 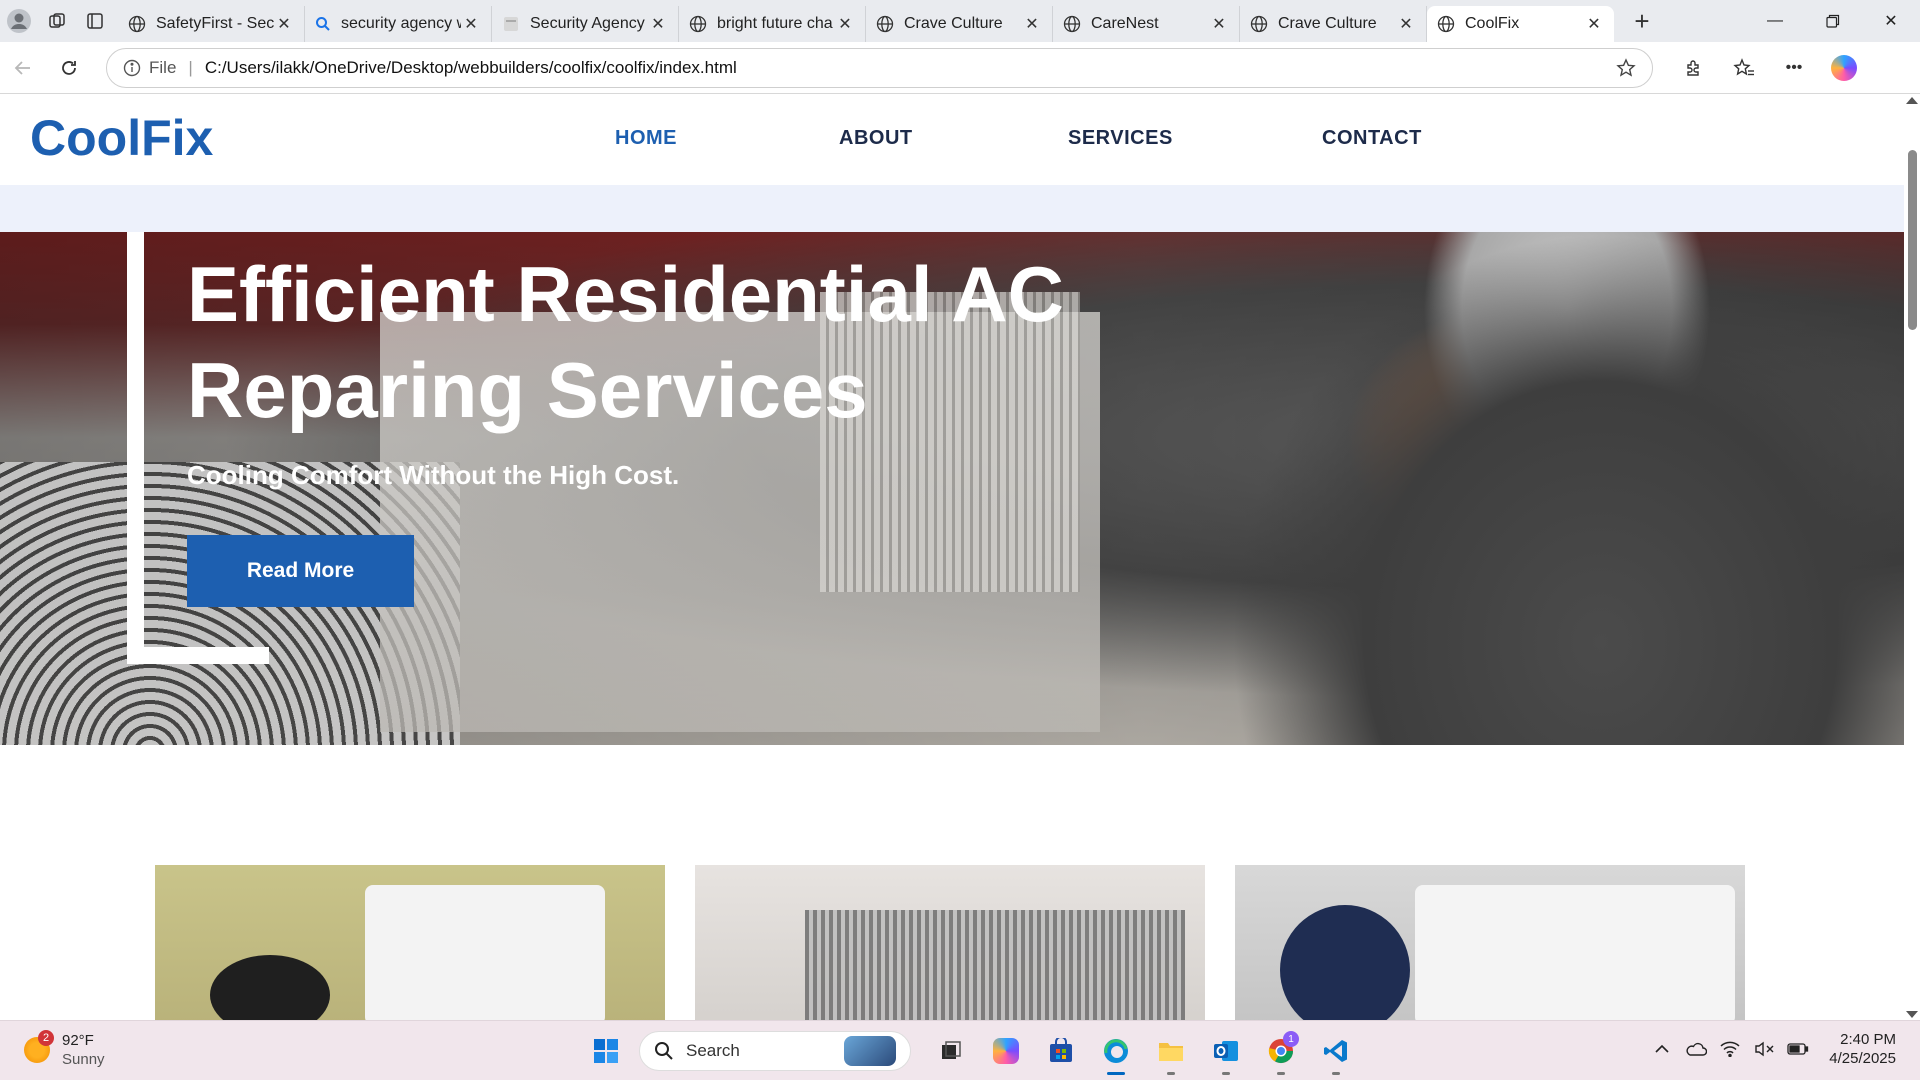 I want to click on tab-actions-icon, so click(x=95, y=21).